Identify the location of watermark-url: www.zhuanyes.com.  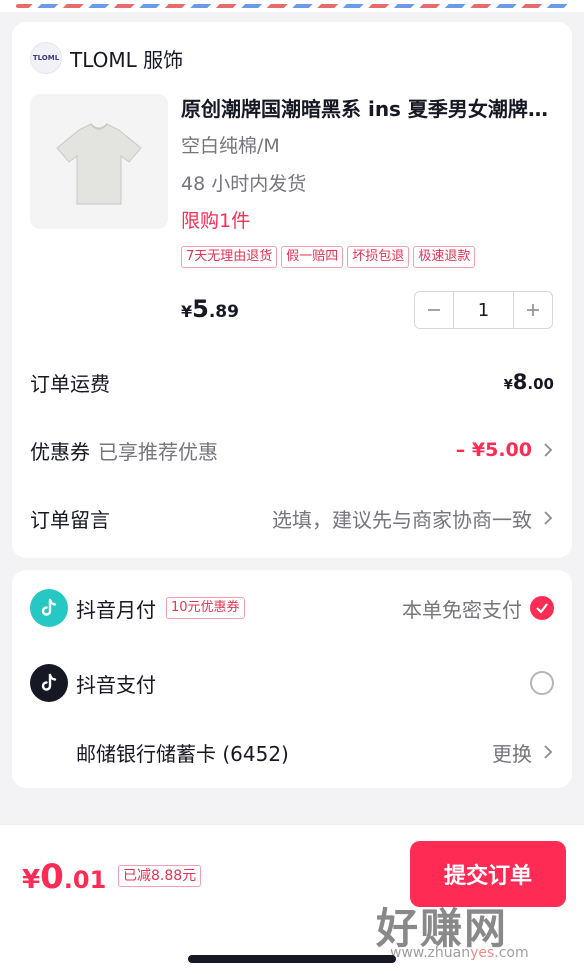
(459, 953).